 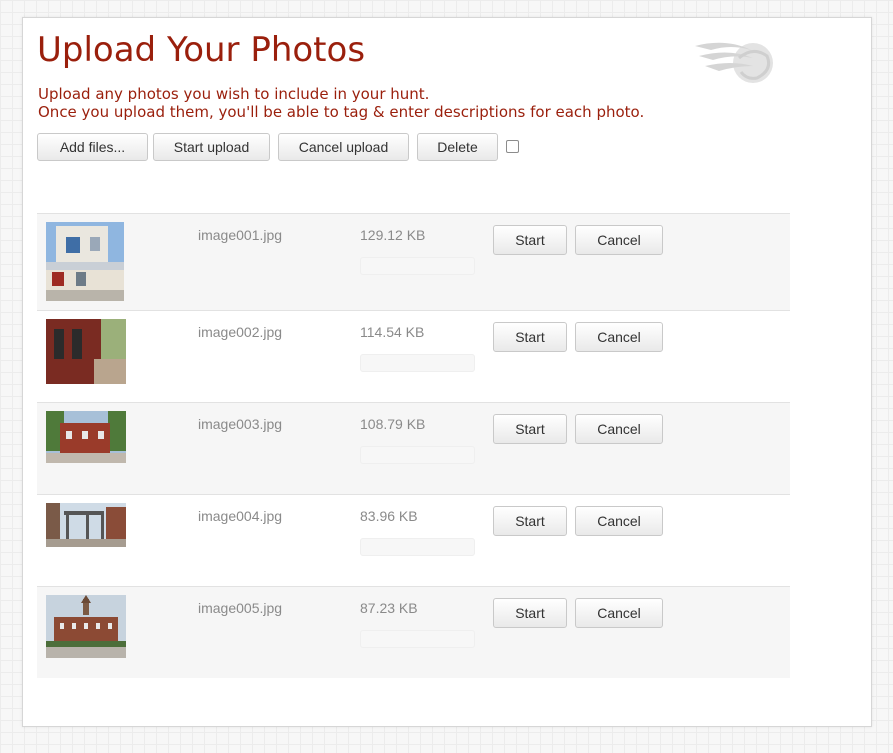 I want to click on file-row: image004.jpg 83.96 KB Start Cancel, so click(x=413, y=540).